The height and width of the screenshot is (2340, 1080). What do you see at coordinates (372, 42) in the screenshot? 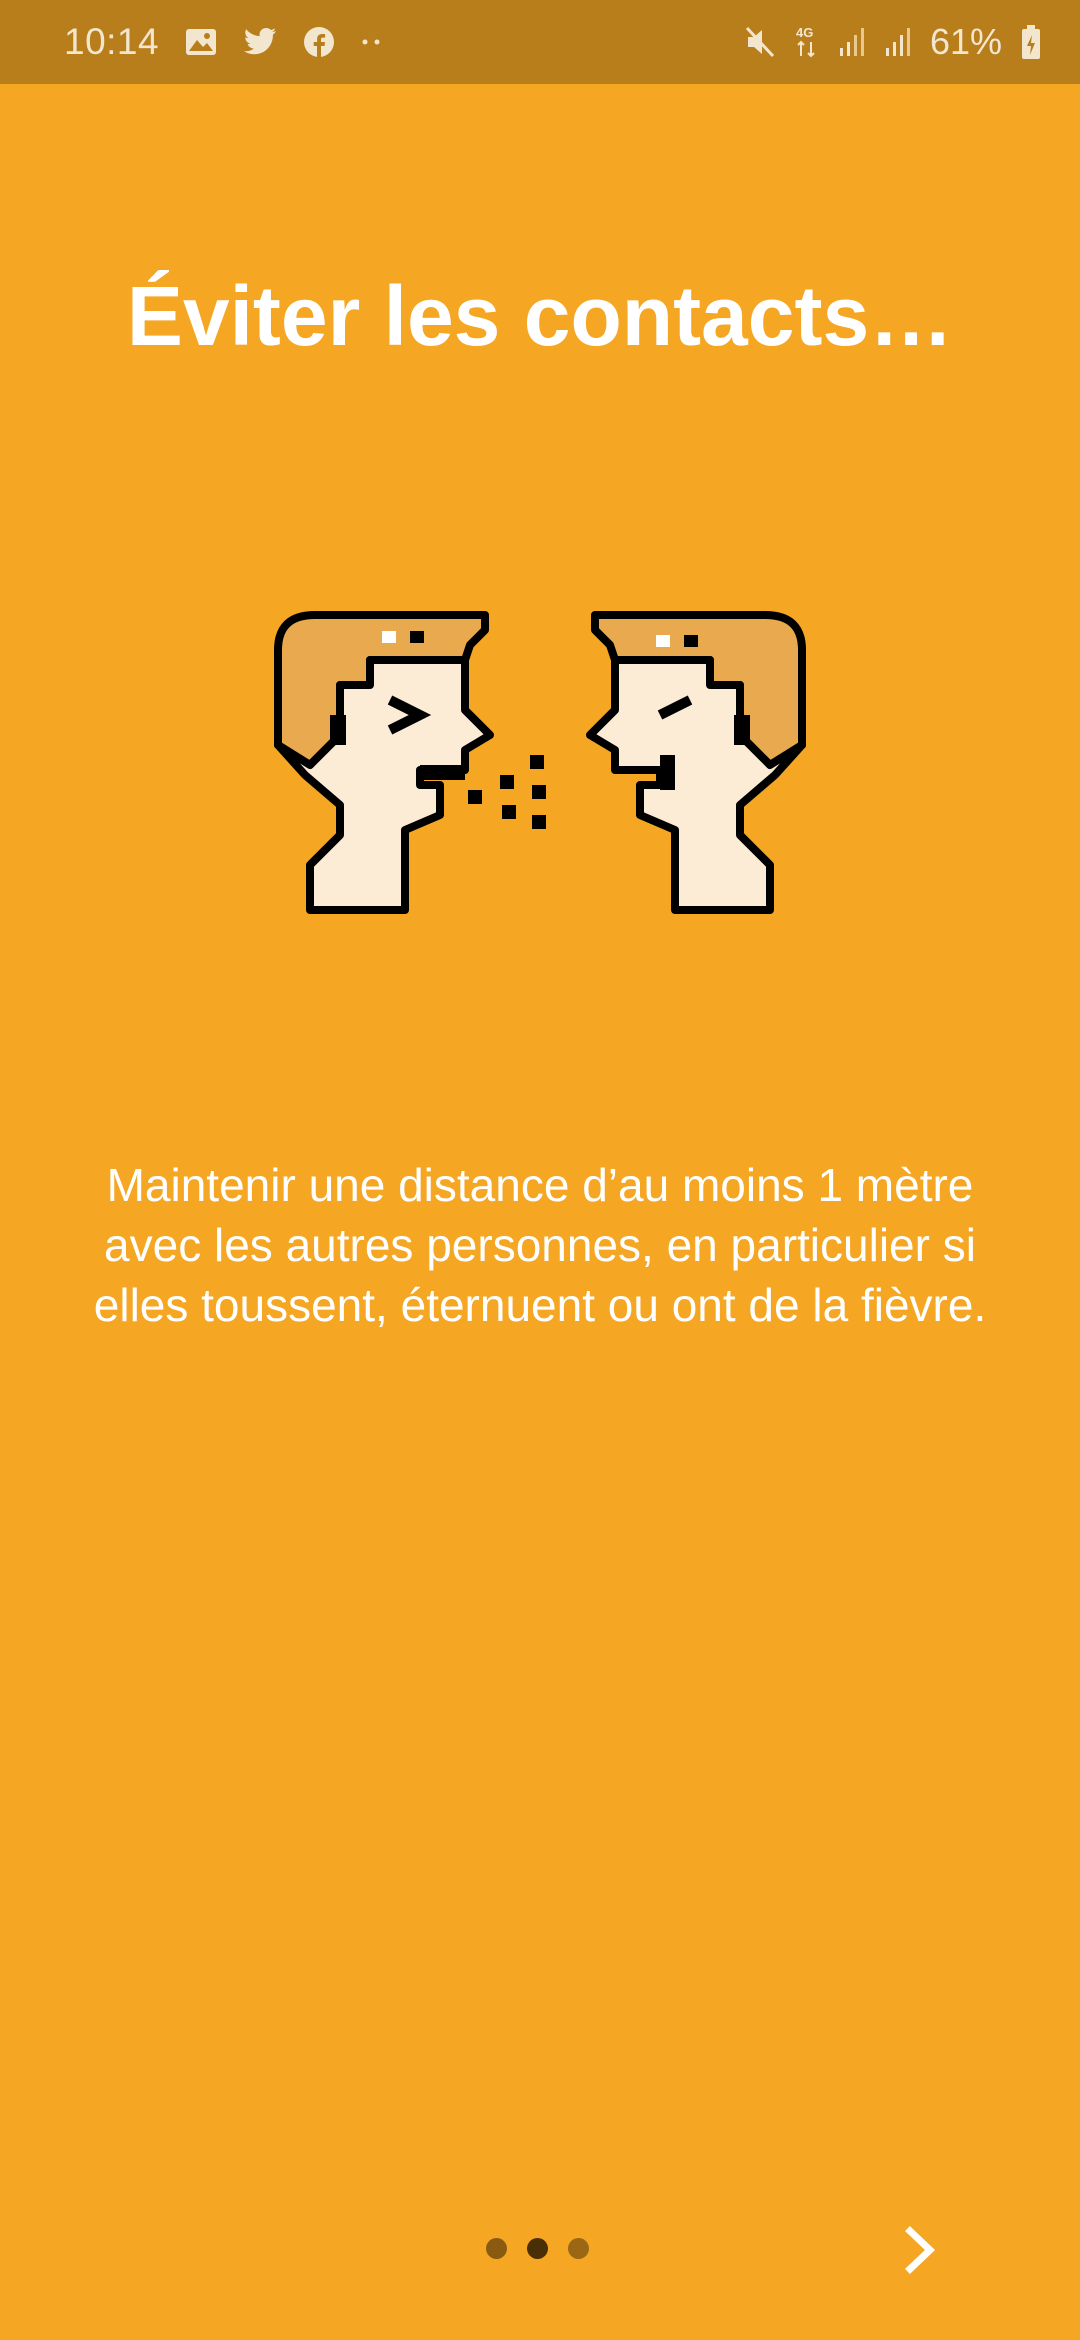
I see `more-dots-icon` at bounding box center [372, 42].